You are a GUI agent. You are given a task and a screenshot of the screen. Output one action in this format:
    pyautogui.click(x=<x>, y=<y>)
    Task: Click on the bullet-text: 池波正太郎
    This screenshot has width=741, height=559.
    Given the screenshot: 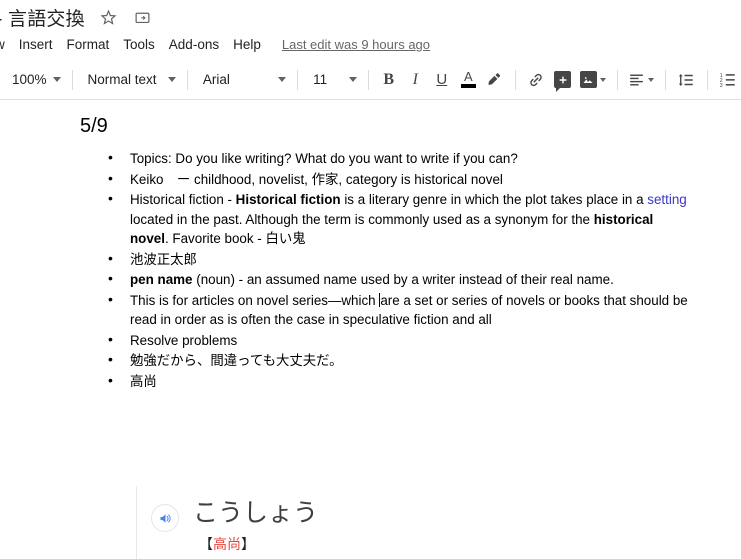 What is the action you would take?
    pyautogui.click(x=163, y=259)
    